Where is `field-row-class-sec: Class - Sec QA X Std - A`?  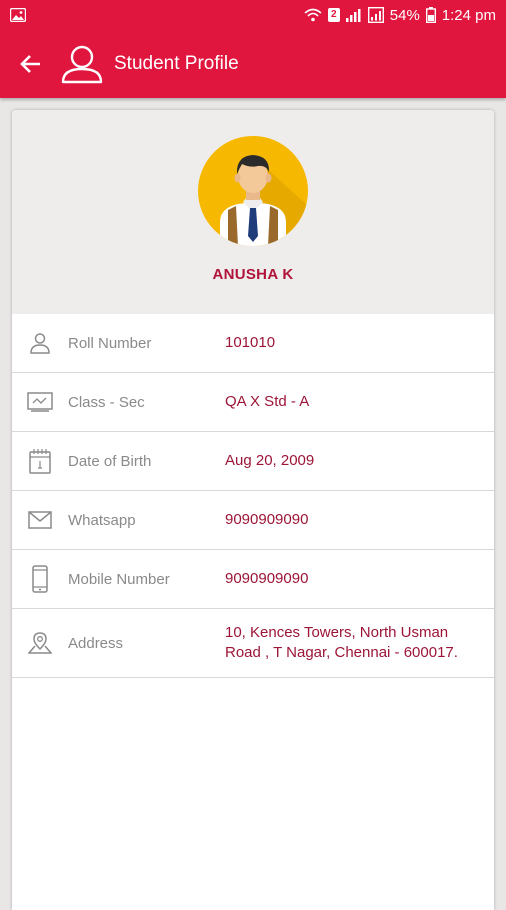
field-row-class-sec: Class - Sec QA X Std - A is located at coordinates (253, 402).